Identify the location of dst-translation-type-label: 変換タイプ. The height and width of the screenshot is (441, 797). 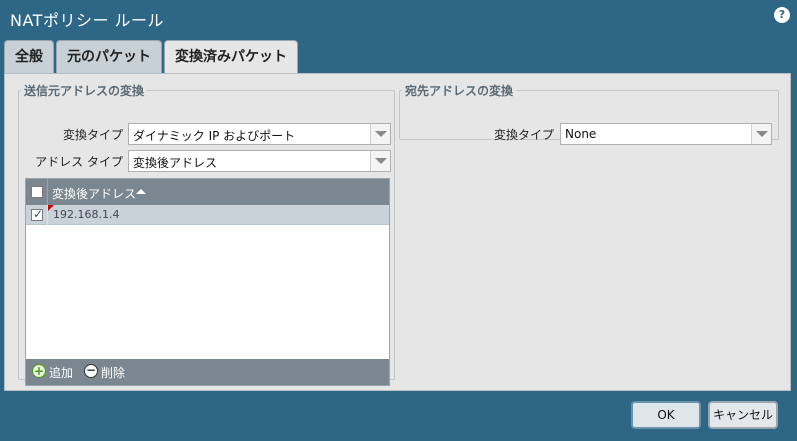
(523, 135).